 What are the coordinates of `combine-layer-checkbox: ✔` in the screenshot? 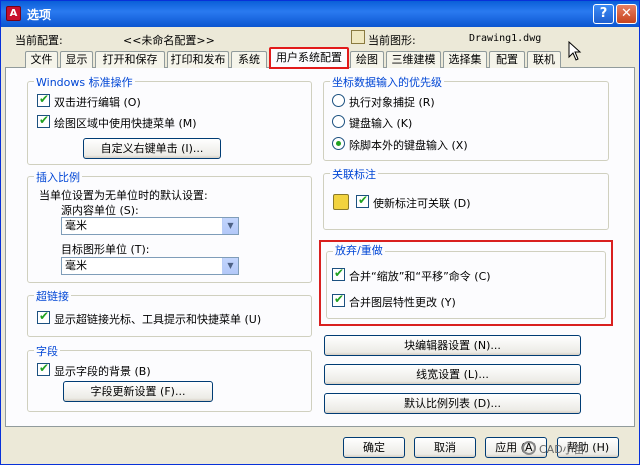 It's located at (338, 299).